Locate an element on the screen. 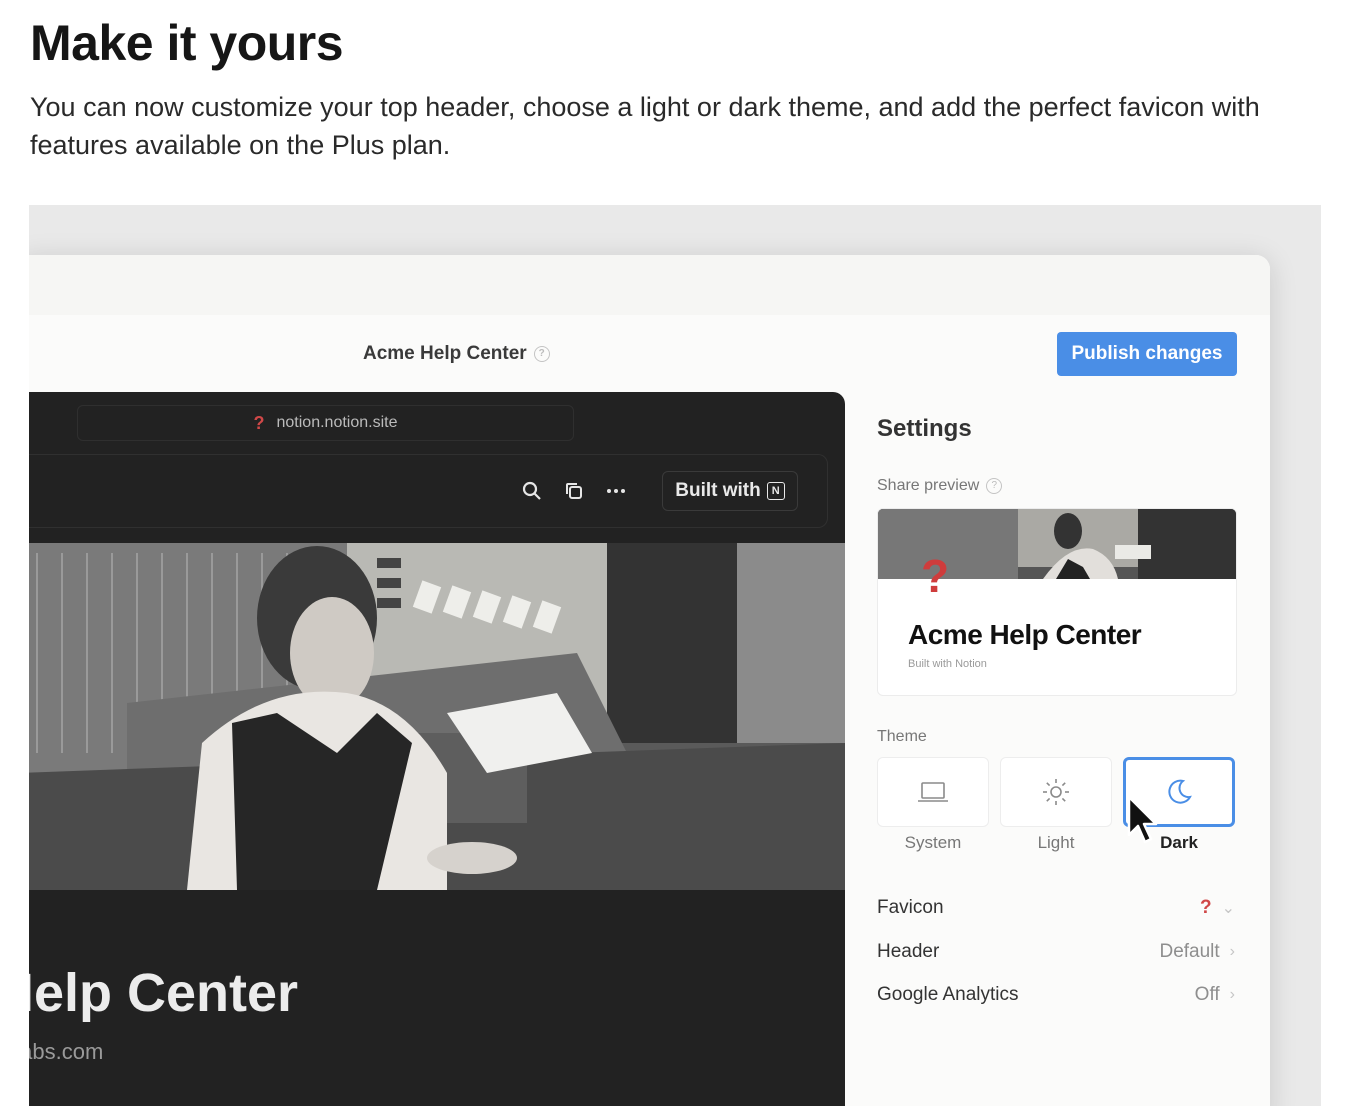 The image size is (1348, 1106). header-row-value-text: Default is located at coordinates (1189, 951).